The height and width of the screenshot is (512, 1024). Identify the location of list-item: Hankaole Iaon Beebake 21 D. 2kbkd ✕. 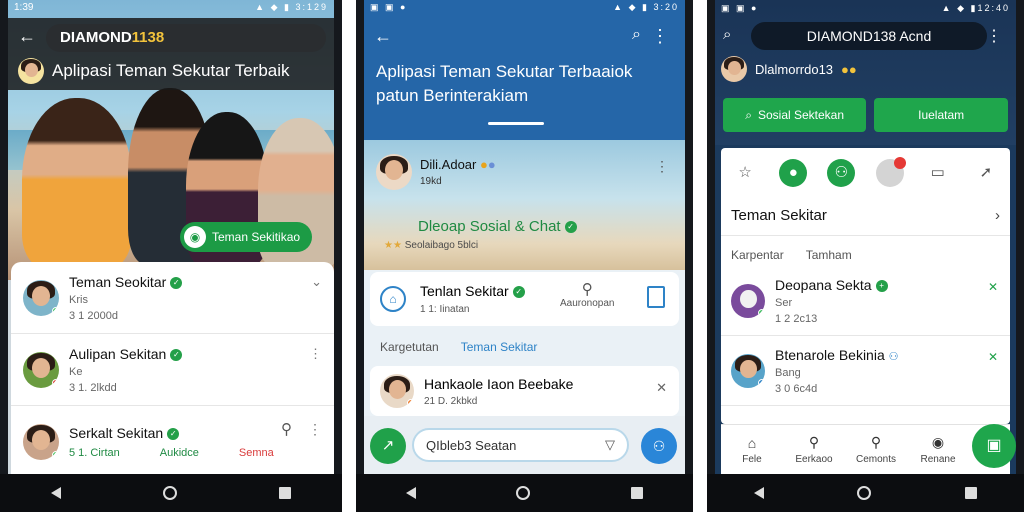
(524, 391).